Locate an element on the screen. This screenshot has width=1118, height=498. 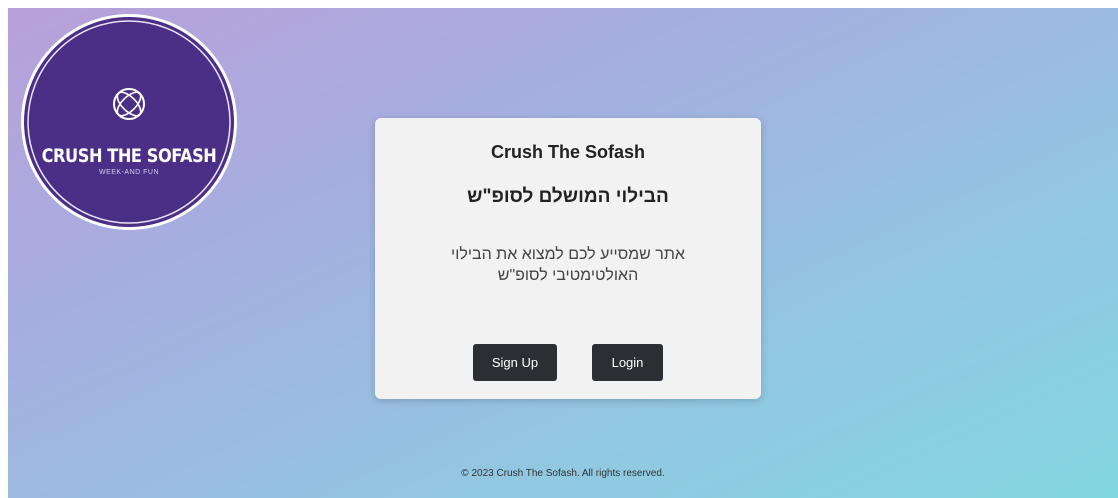
logo-tagline: WEEK-AND FUN is located at coordinates (129, 172).